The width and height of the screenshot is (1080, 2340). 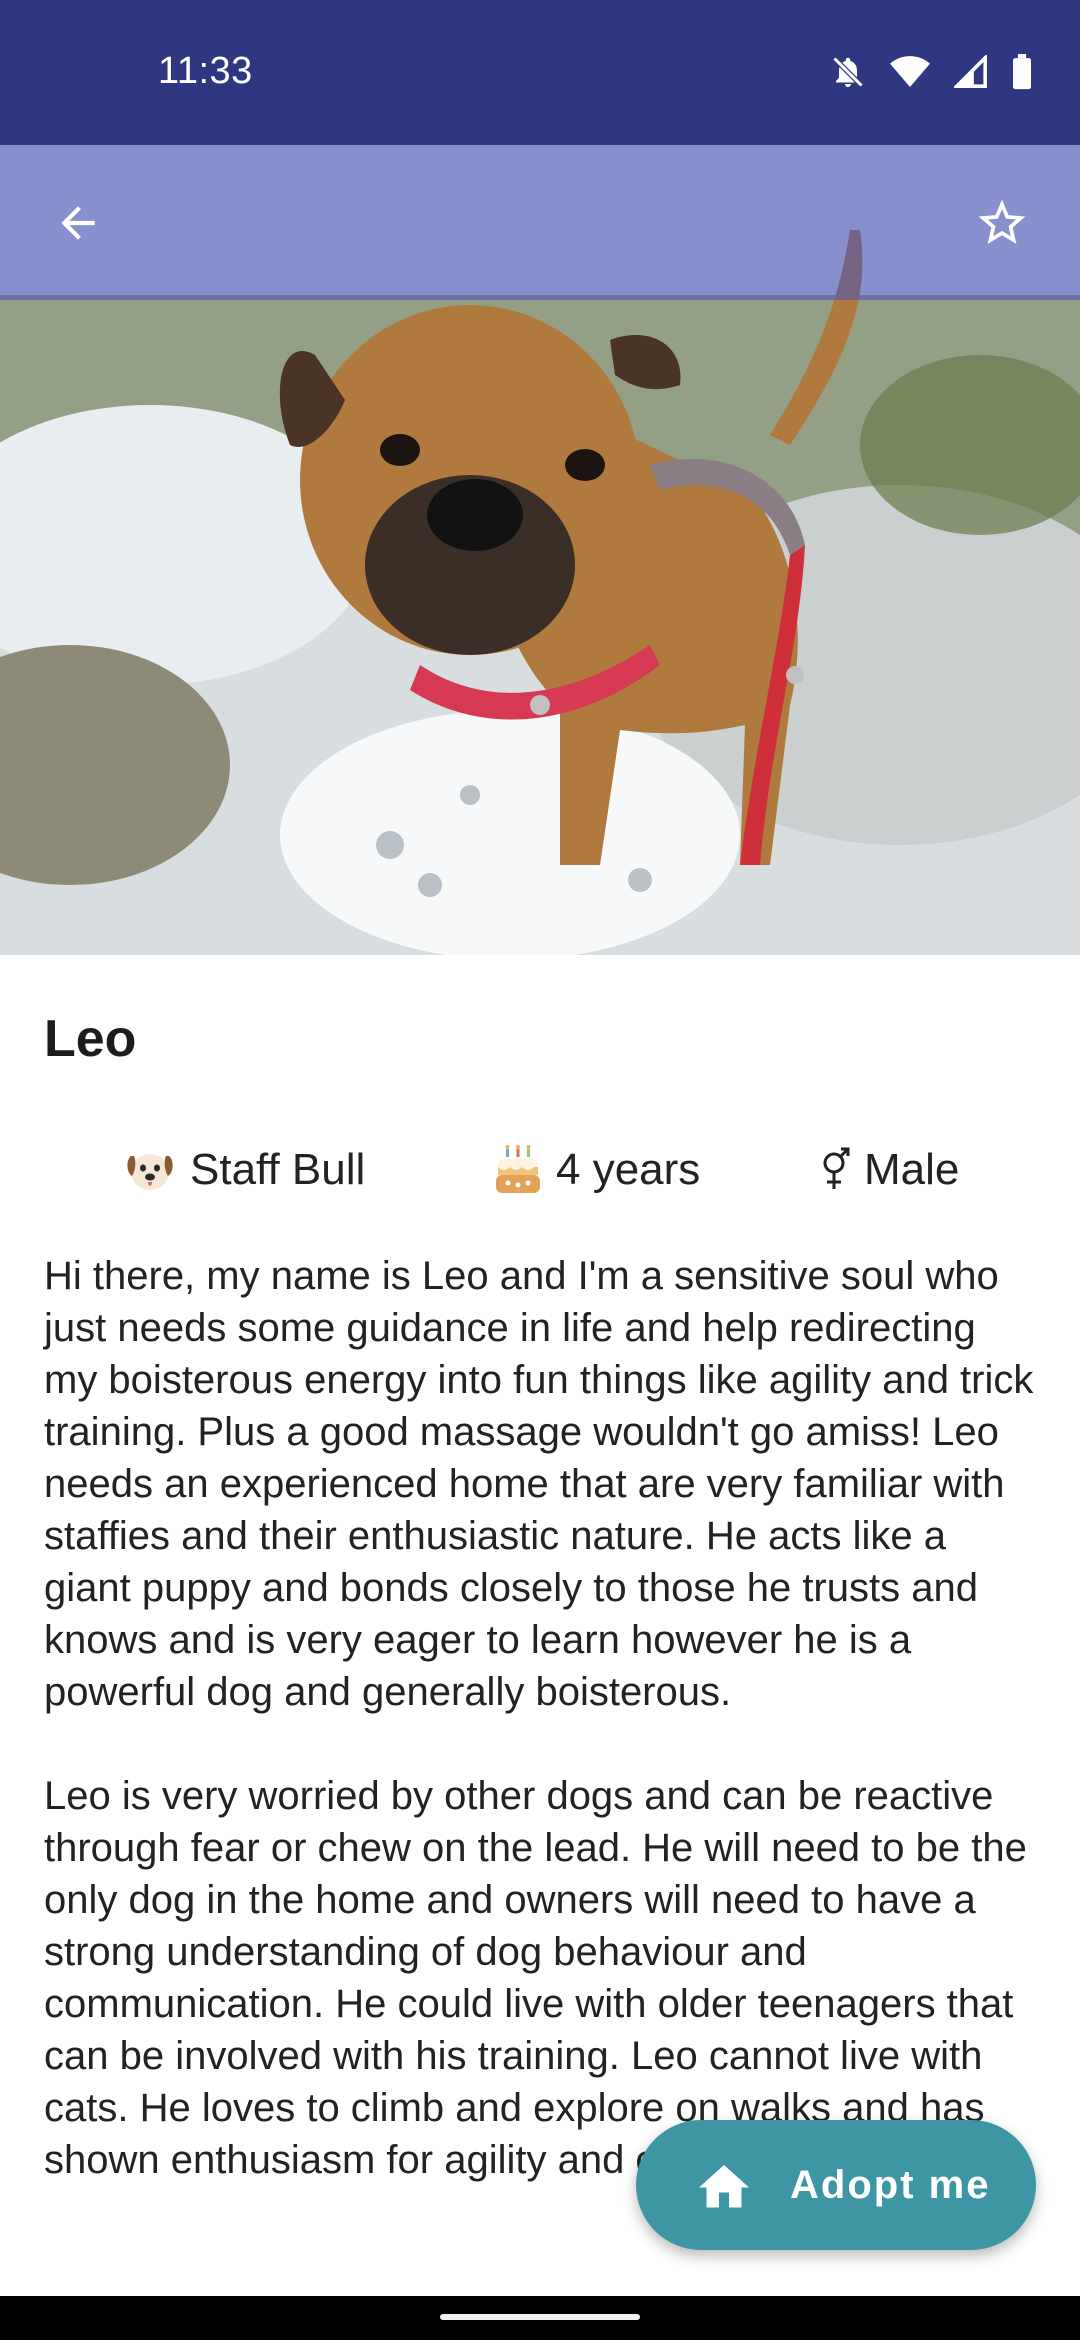 I want to click on pet-name: Leo, so click(x=90, y=1039).